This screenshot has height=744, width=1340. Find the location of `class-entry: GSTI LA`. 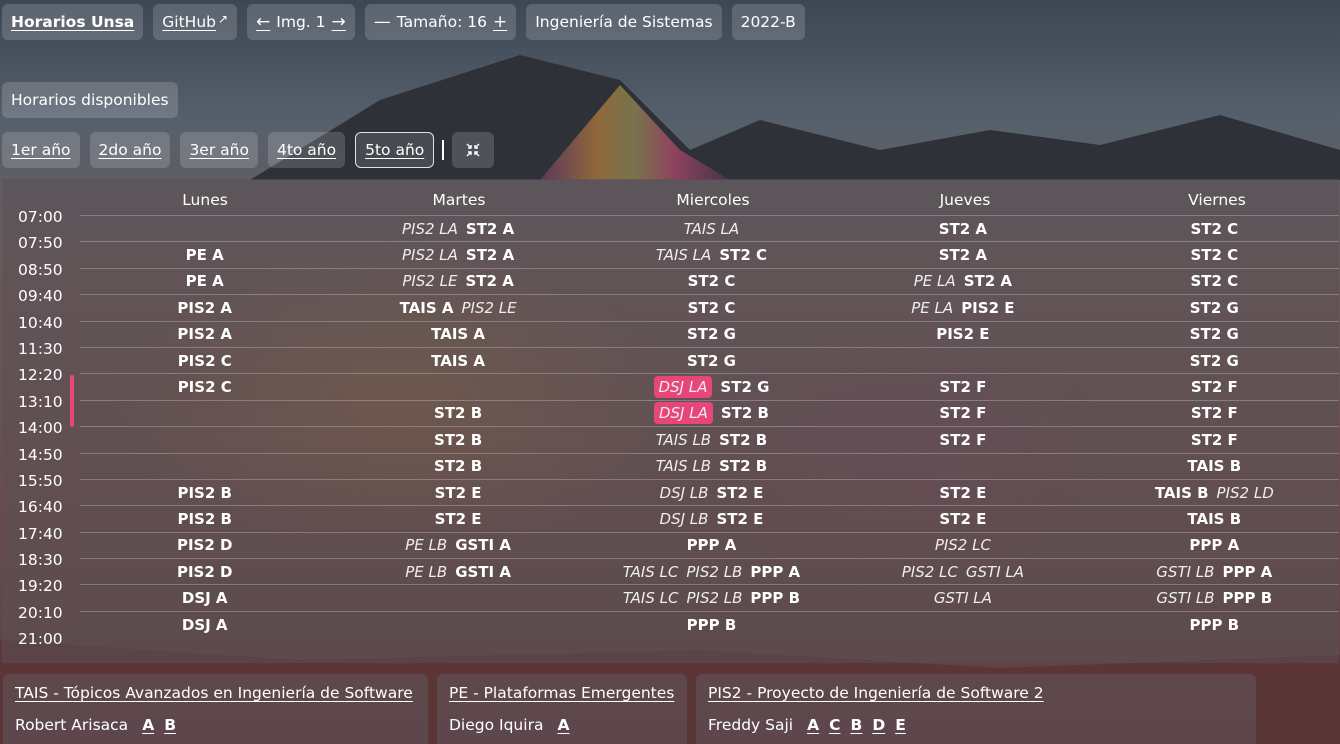

class-entry: GSTI LA is located at coordinates (995, 572).